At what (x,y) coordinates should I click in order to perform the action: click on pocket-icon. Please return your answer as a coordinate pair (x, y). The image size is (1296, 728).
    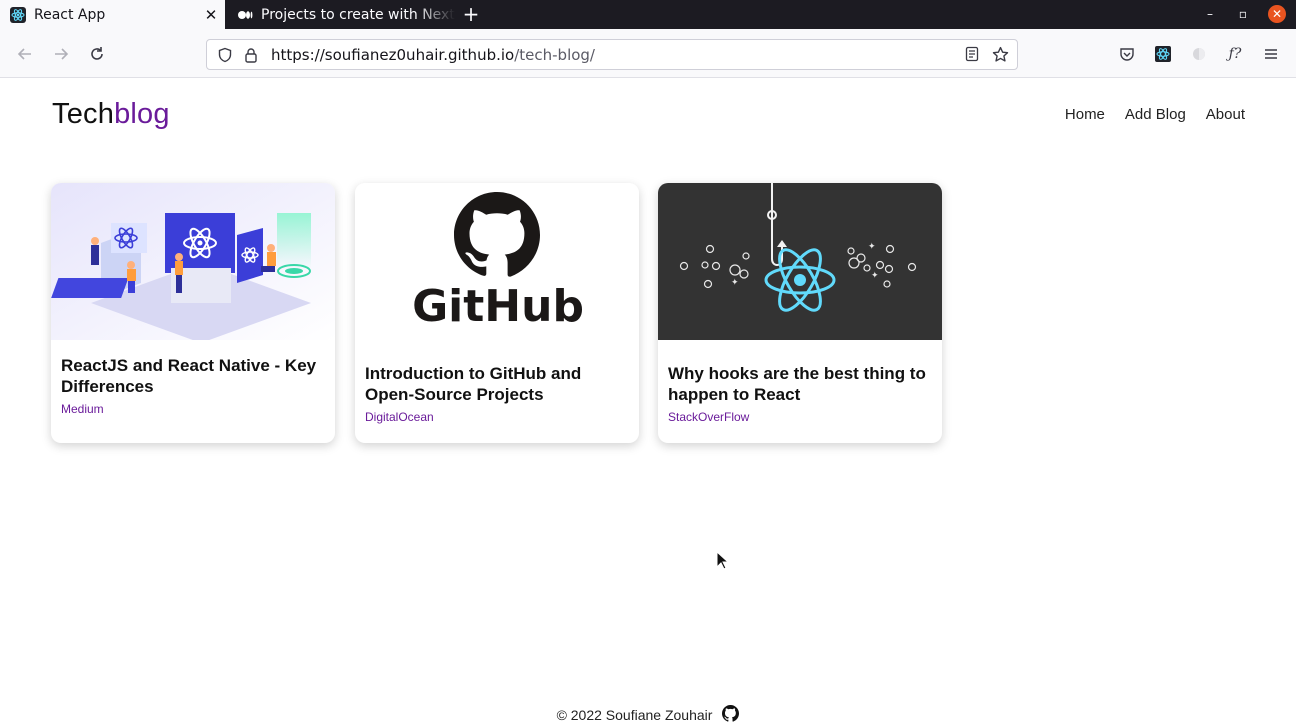
    Looking at the image, I should click on (1127, 54).